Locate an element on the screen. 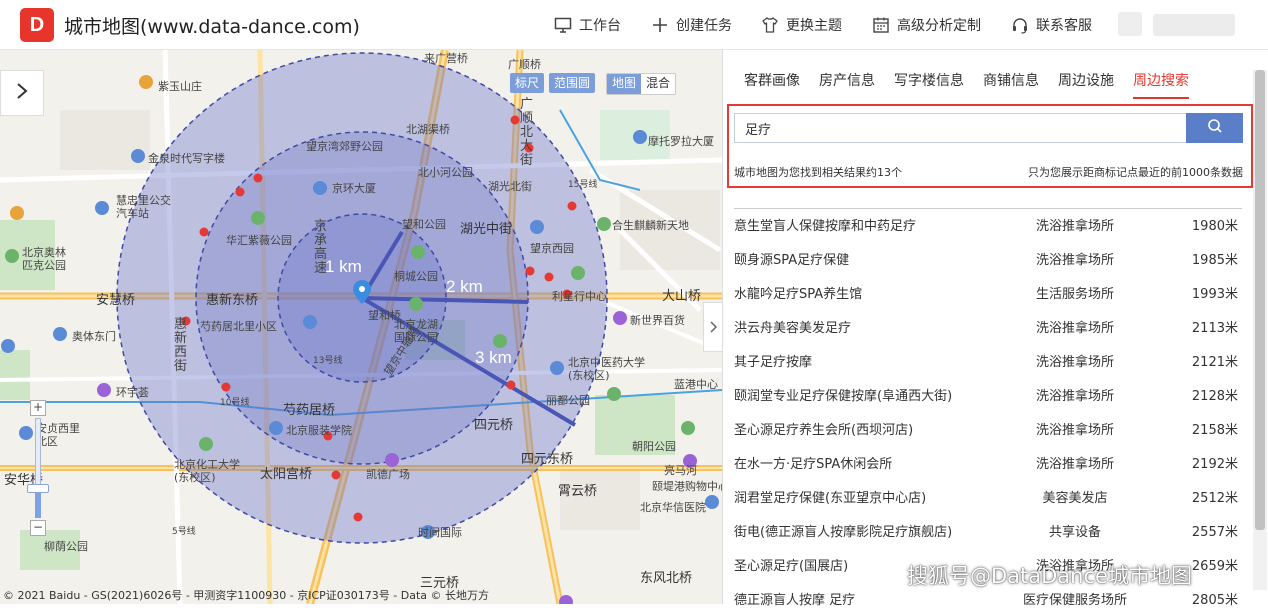 This screenshot has width=1268, height=614. tab-office-info: 写字楼信息 is located at coordinates (929, 84).